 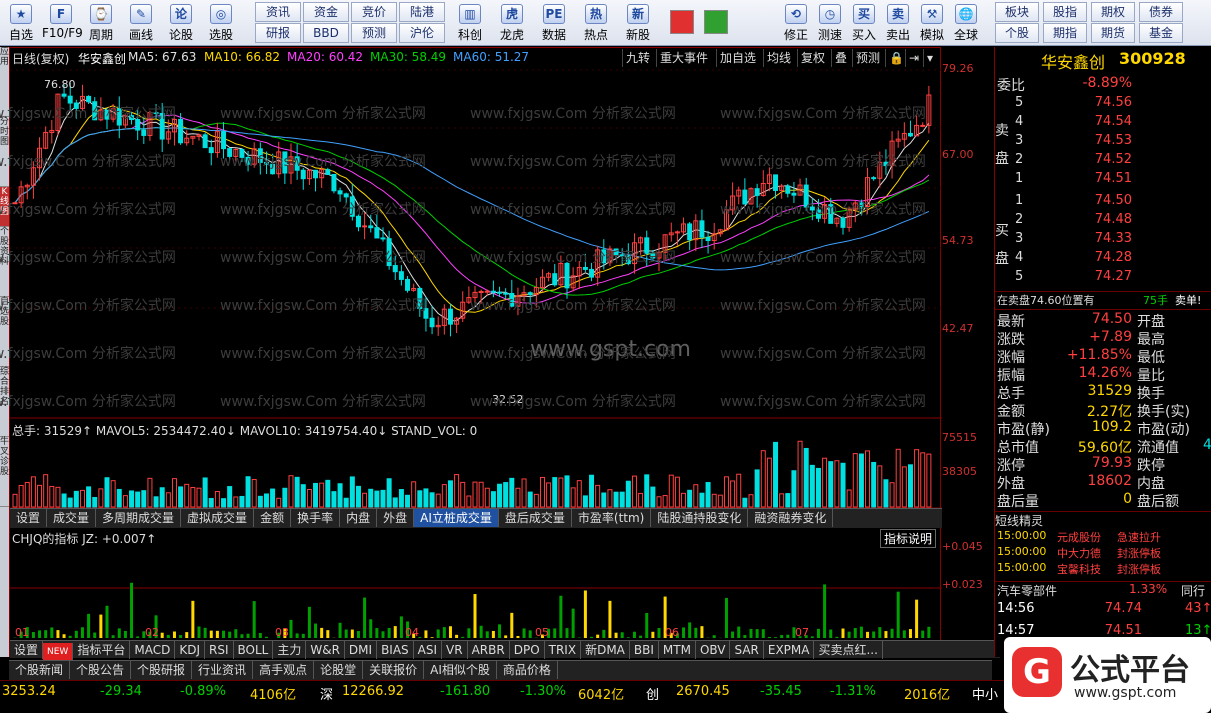 I want to click on toolbar3-6-button: 🌐全球, so click(x=966, y=23).